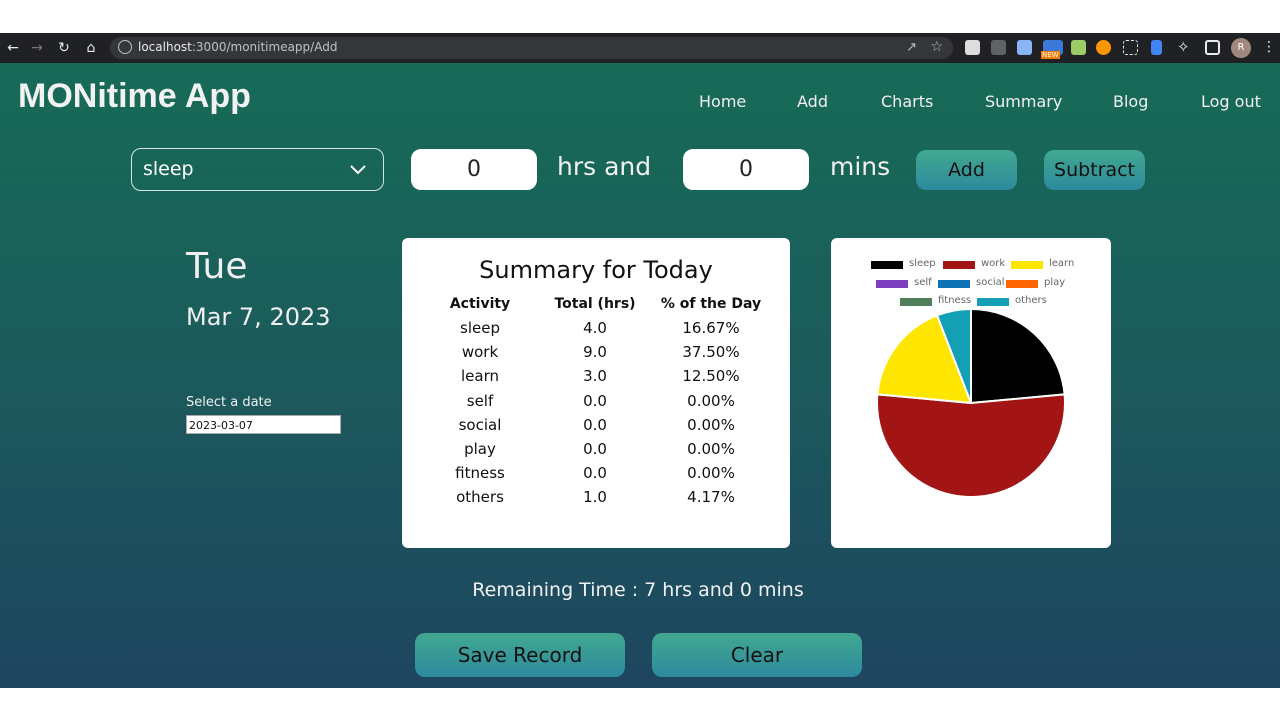 Image resolution: width=1280 pixels, height=720 pixels. What do you see at coordinates (911, 47) in the screenshot?
I see `share-icon: ↗` at bounding box center [911, 47].